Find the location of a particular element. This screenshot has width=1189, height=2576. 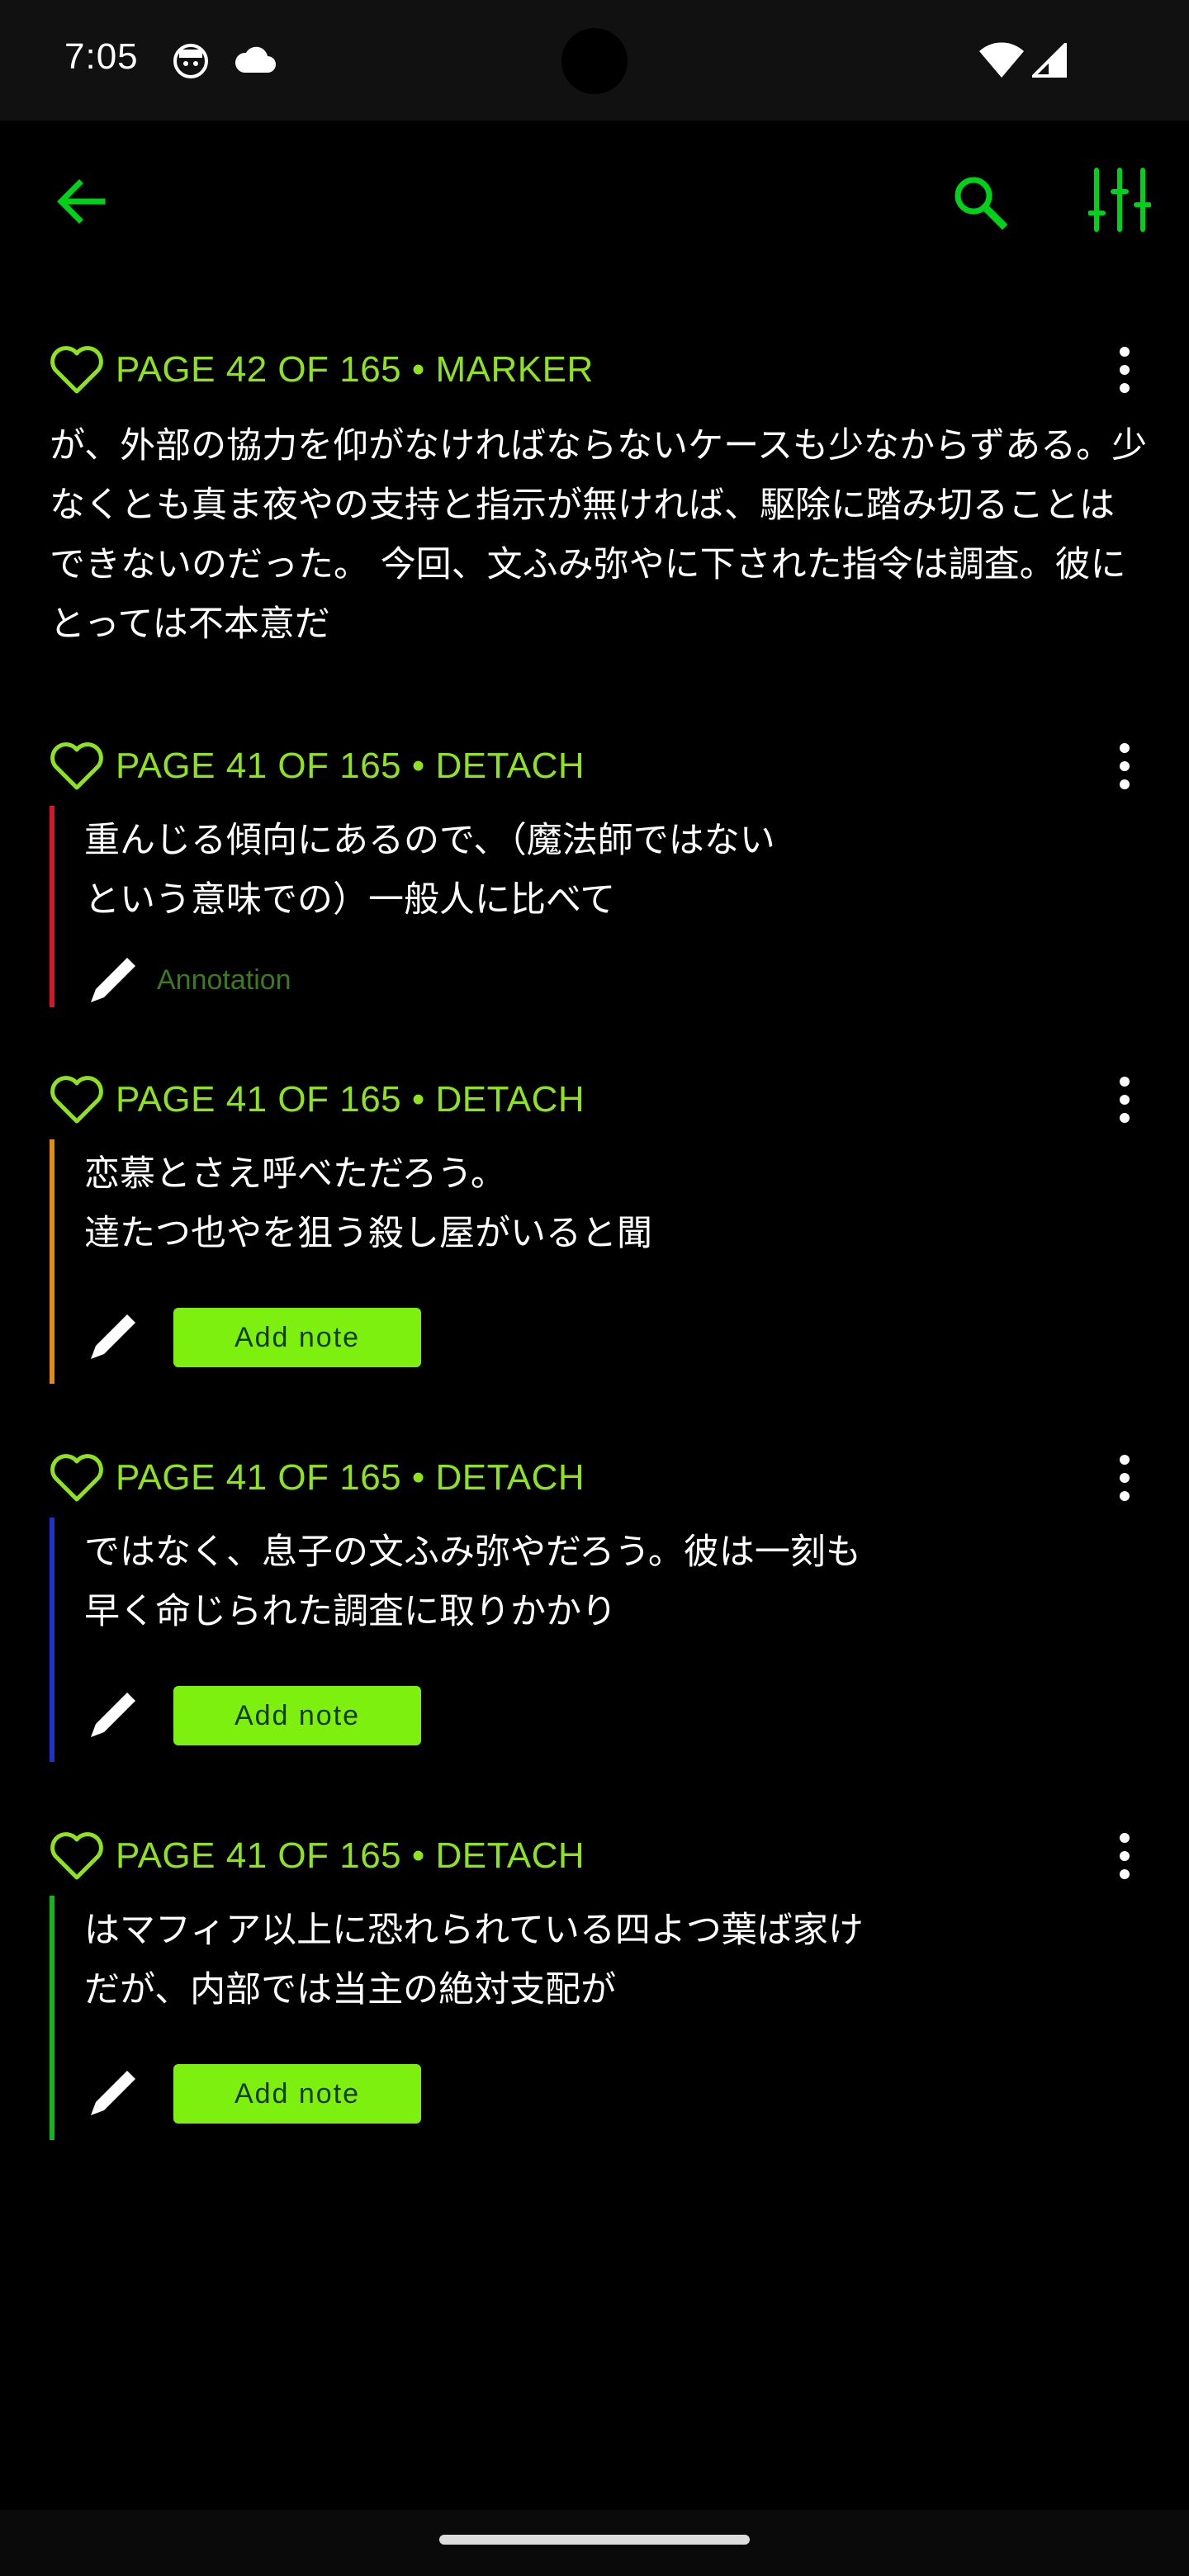

entry-text-line-1: はマフィア以上に恐れられている四よつ葉ば家け is located at coordinates (474, 1930).